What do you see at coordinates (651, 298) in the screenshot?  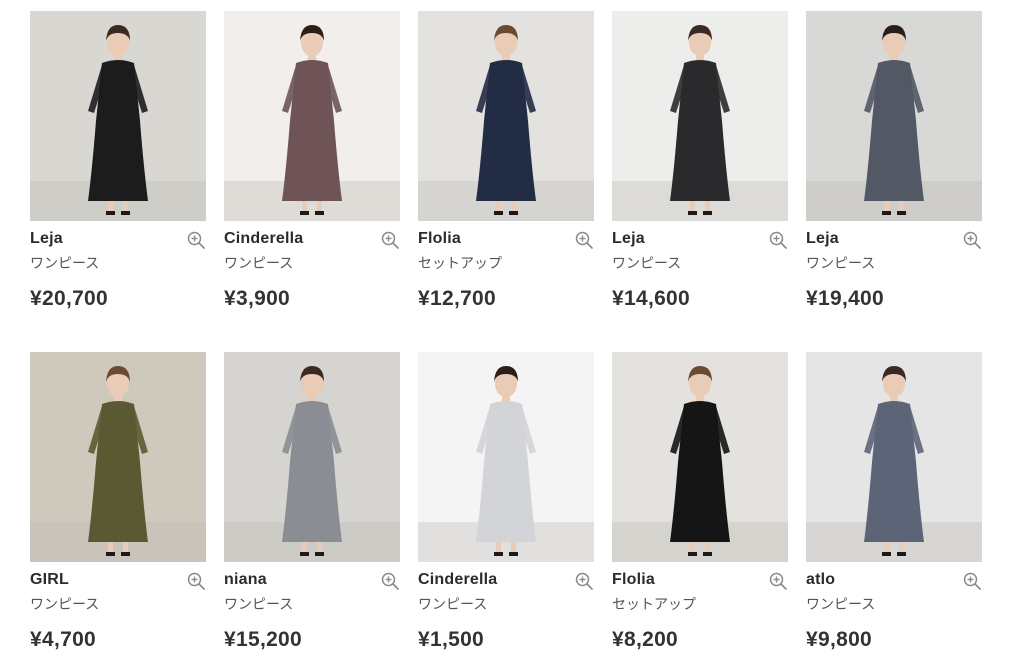 I see `product-price: ¥14,600` at bounding box center [651, 298].